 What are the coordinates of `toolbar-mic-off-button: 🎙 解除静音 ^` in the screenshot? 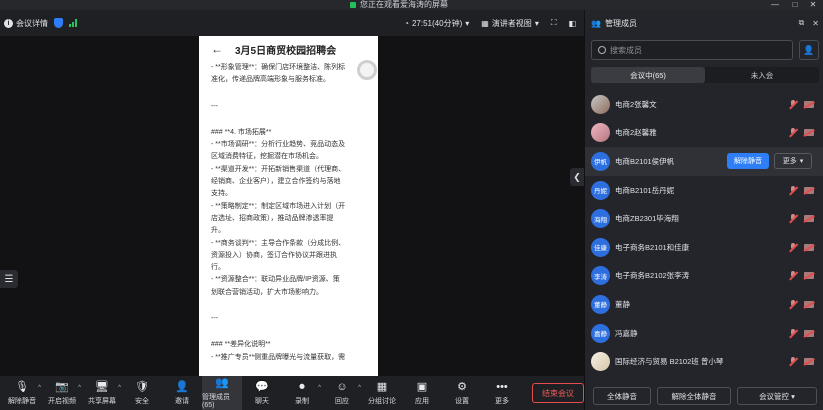 It's located at (22, 393).